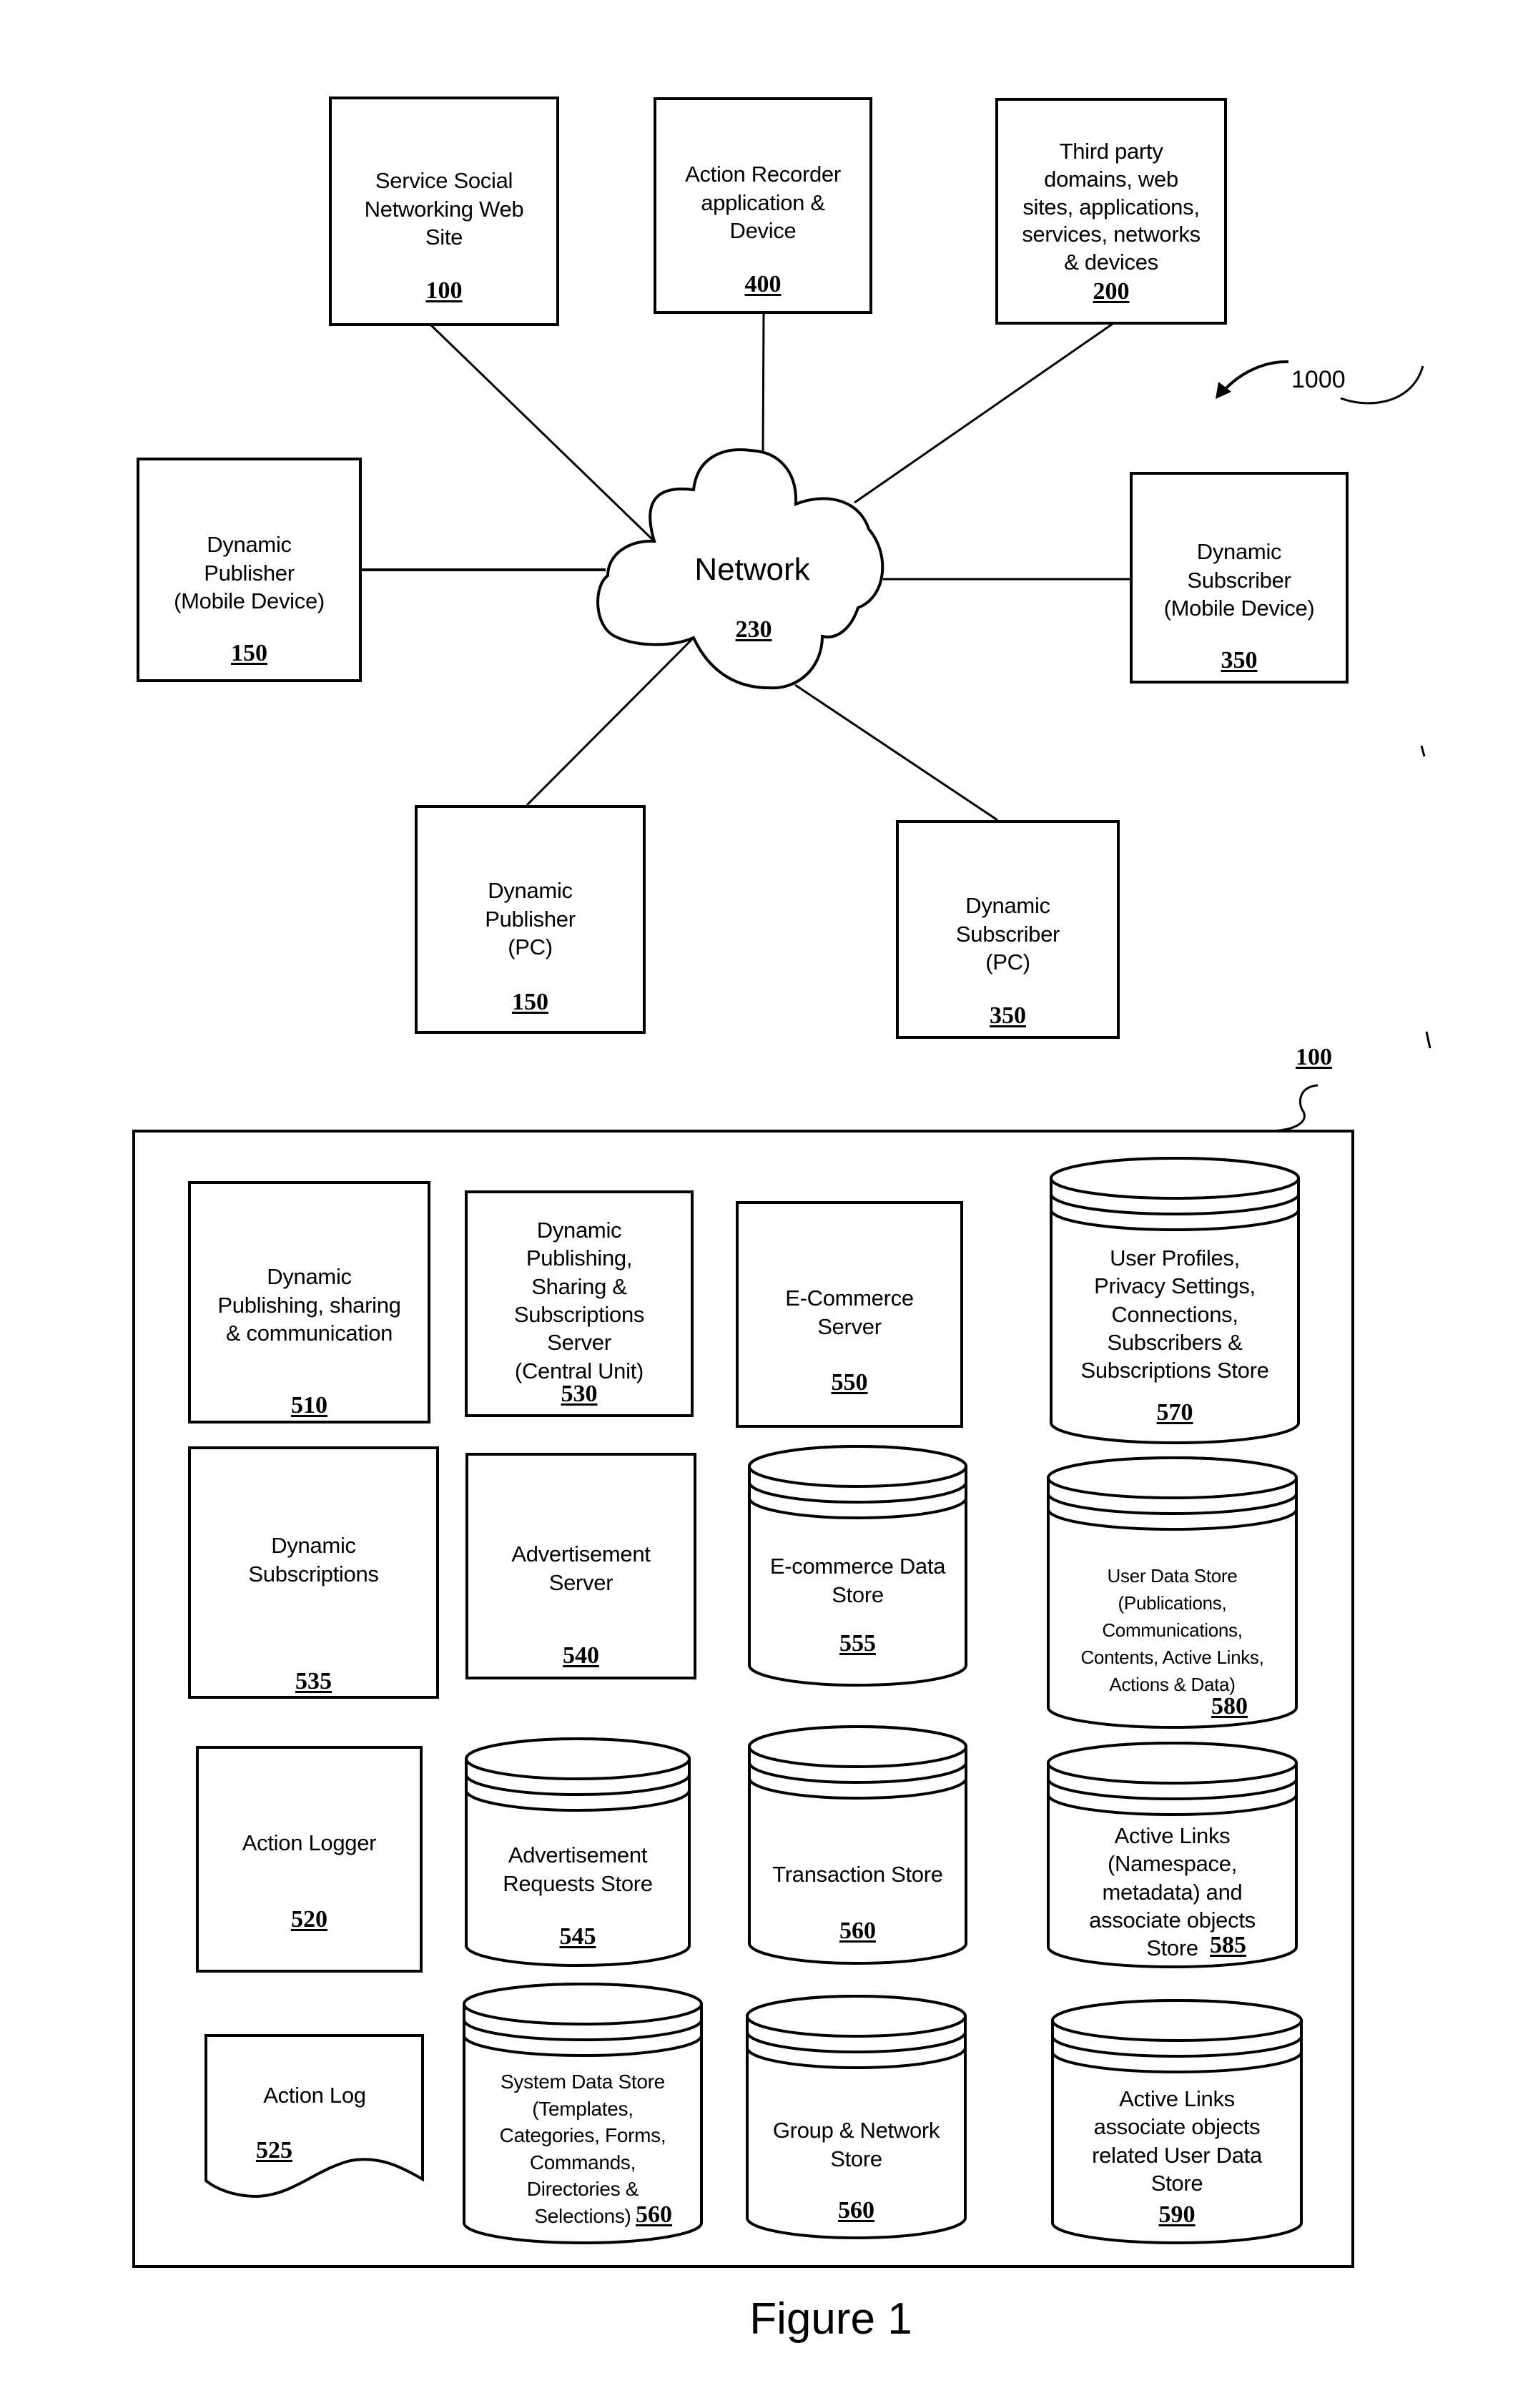 This screenshot has width=1523, height=2408. What do you see at coordinates (314, 2116) in the screenshot?
I see `component-action-log: Action Log 525` at bounding box center [314, 2116].